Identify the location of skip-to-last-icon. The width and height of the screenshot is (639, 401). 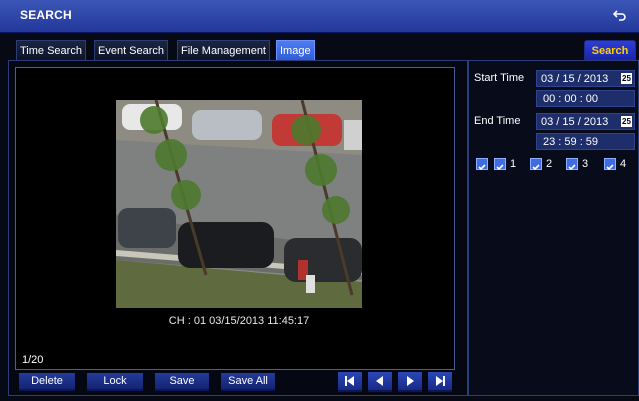
(440, 381).